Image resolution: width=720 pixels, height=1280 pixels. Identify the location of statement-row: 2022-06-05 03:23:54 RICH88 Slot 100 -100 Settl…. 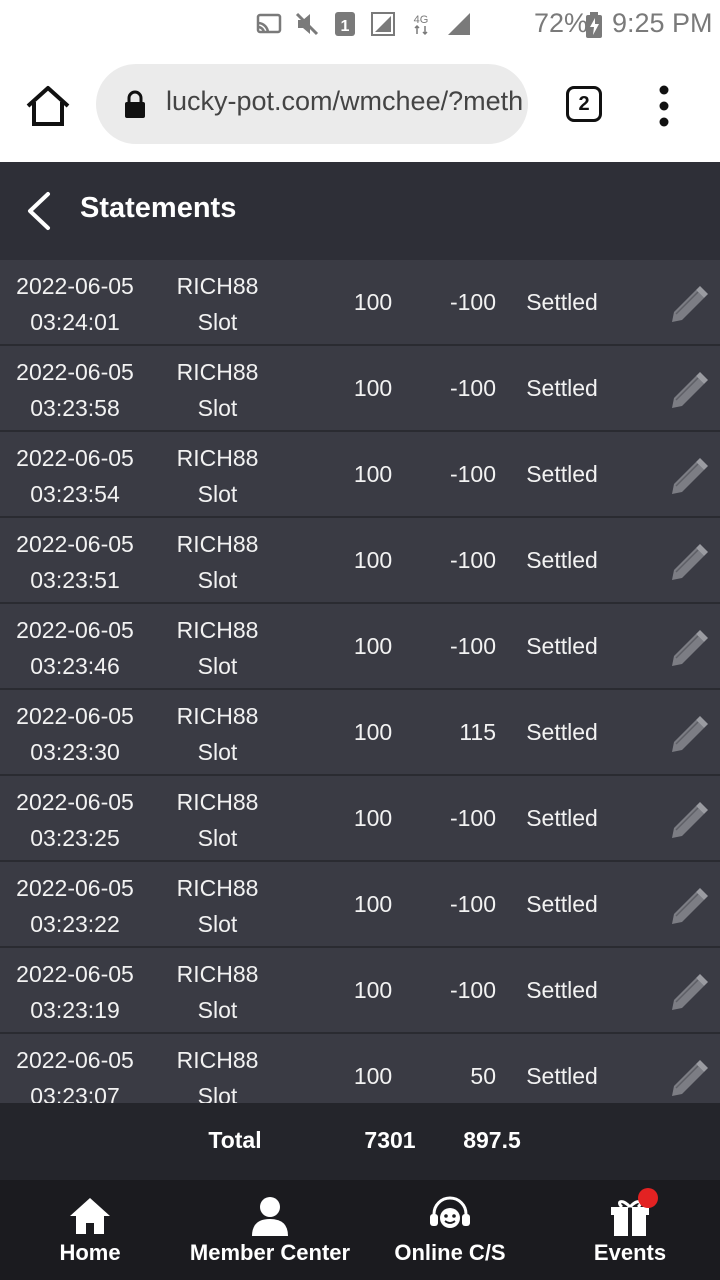
(360, 475).